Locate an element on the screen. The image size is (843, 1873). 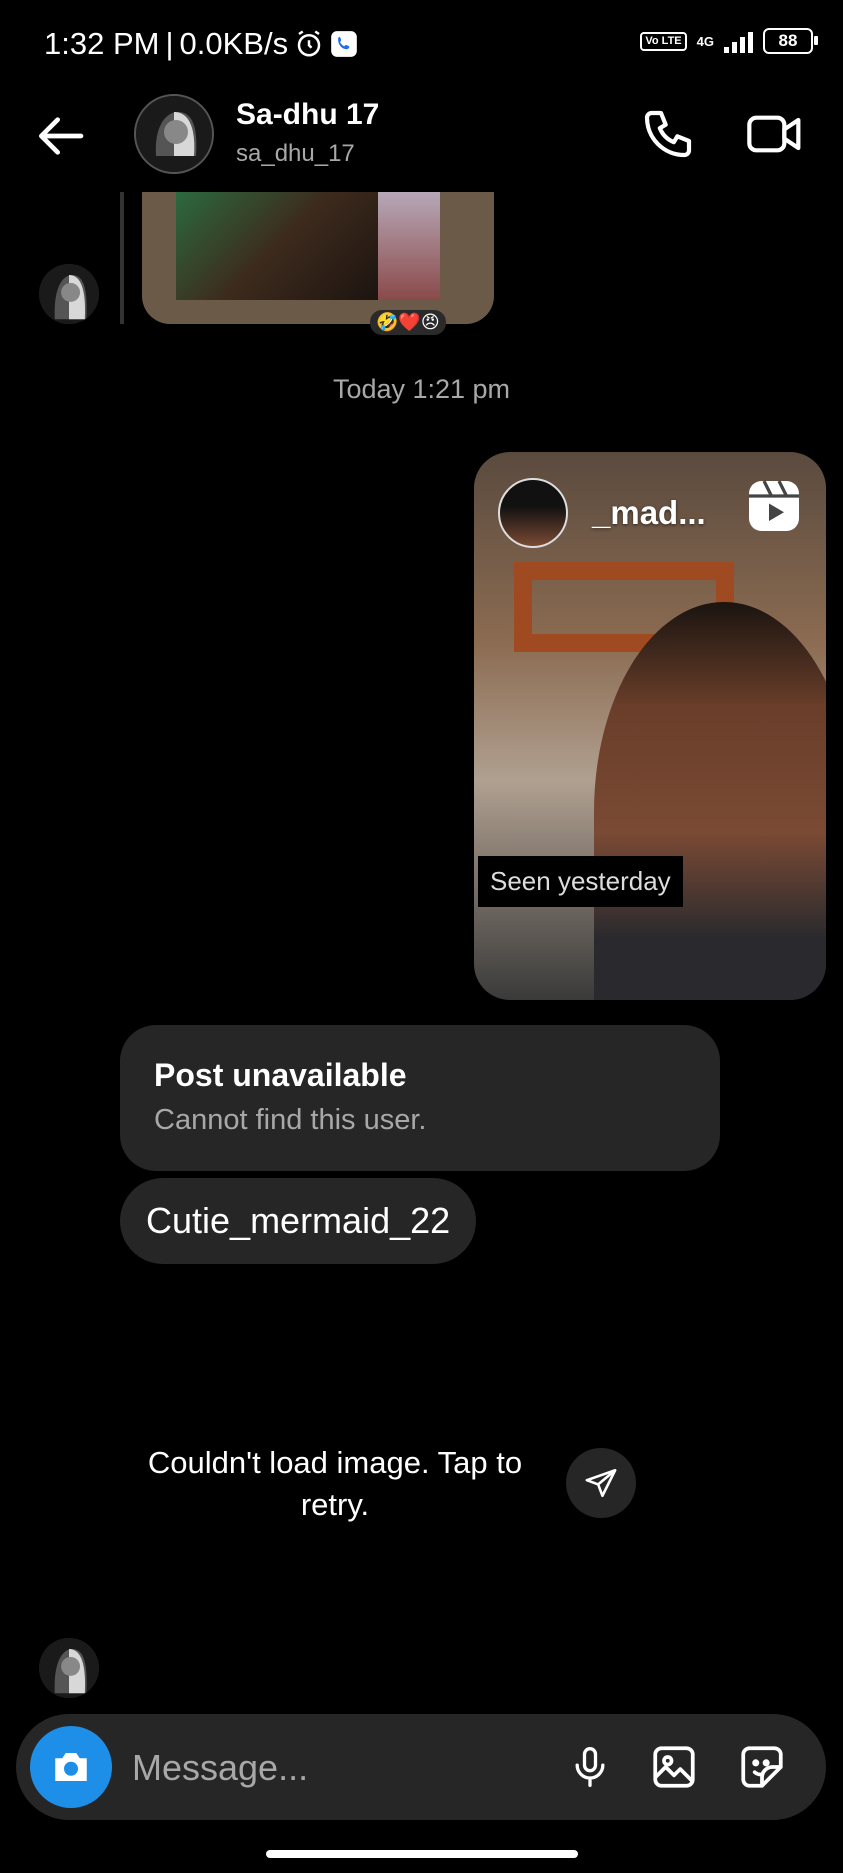
sticker-icon is located at coordinates (762, 1767).